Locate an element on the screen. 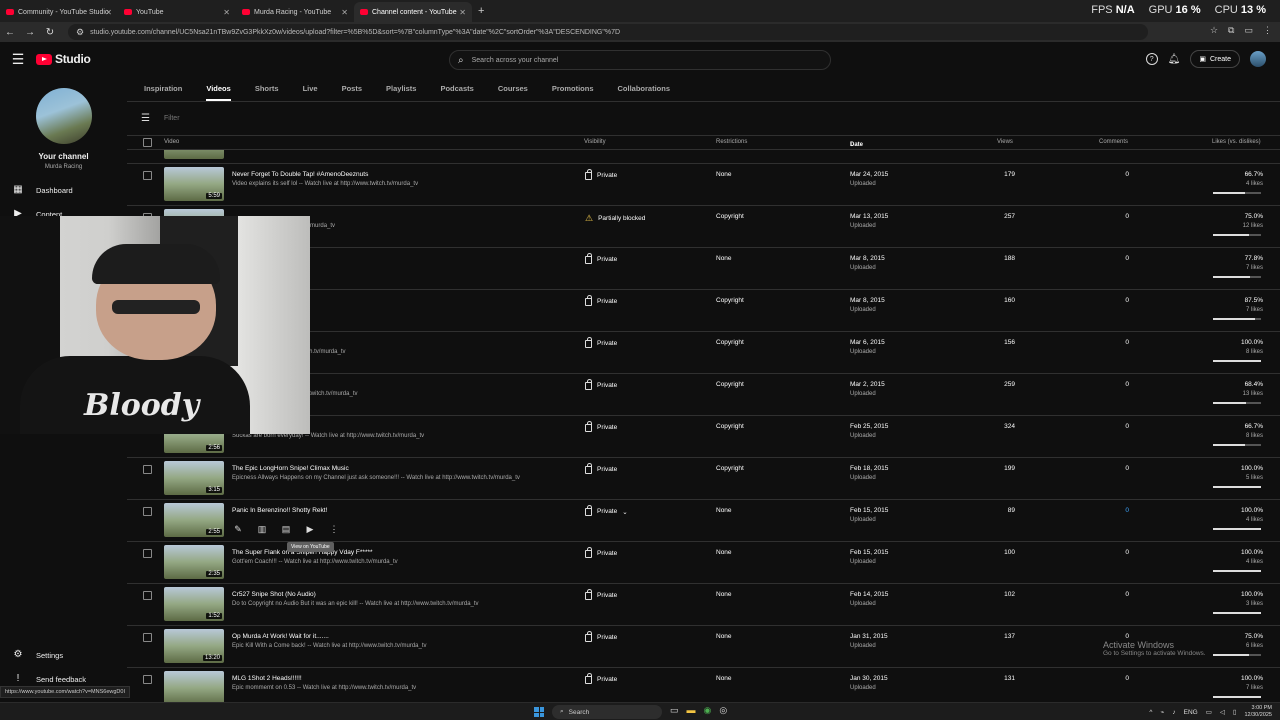  site-info-icon: ⚙ is located at coordinates (80, 32).